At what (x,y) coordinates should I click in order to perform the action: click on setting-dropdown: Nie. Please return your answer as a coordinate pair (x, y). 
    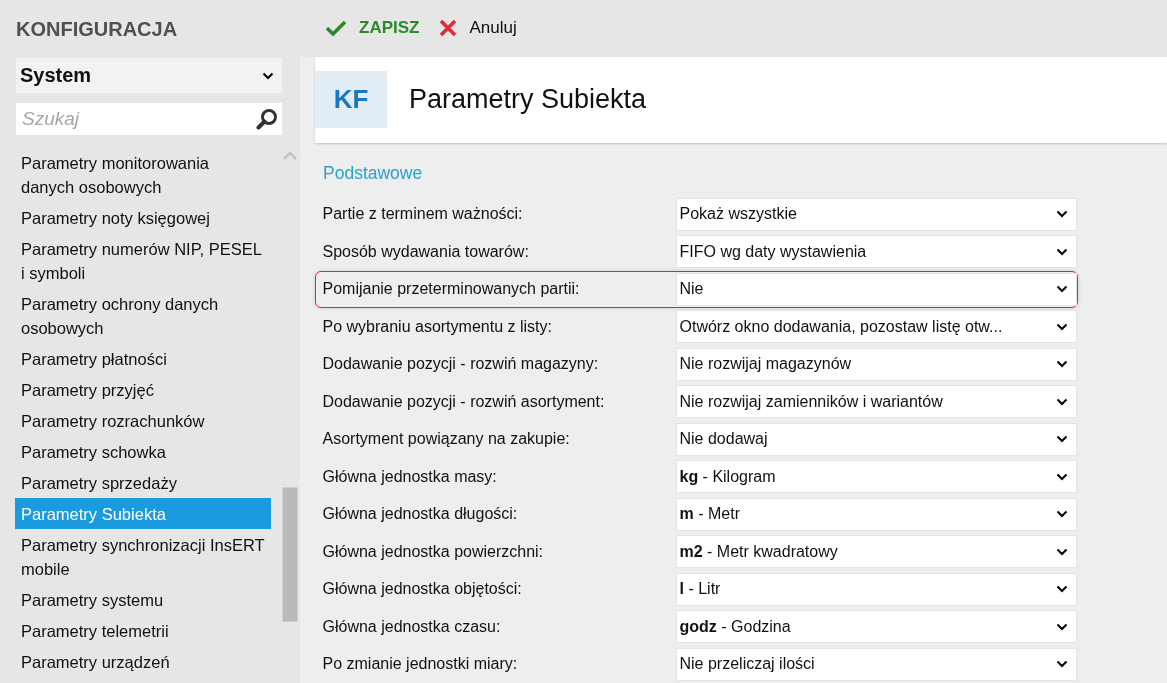
    Looking at the image, I should click on (876, 289).